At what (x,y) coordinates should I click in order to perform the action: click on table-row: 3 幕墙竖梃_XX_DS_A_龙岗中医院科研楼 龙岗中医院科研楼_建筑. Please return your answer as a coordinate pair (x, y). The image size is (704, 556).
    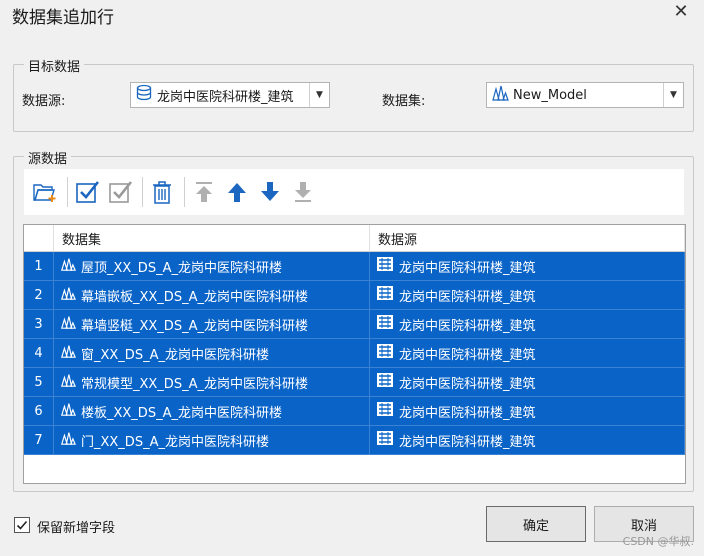
    Looking at the image, I should click on (354, 324).